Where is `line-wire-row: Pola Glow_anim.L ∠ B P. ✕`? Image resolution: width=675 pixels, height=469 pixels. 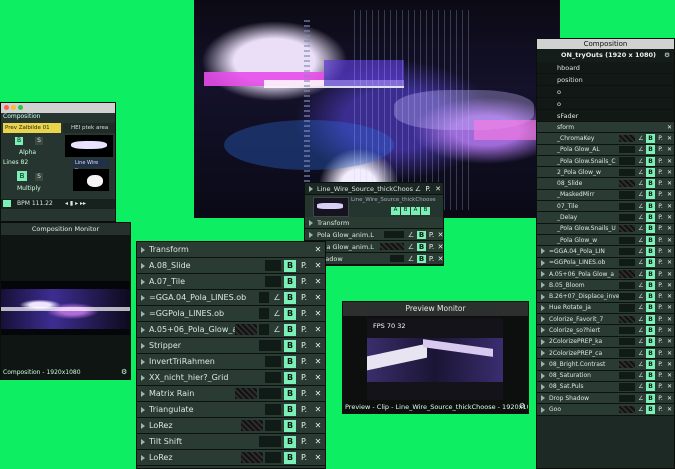 line-wire-row: Pola Glow_anim.L ∠ B P. ✕ is located at coordinates (374, 235).